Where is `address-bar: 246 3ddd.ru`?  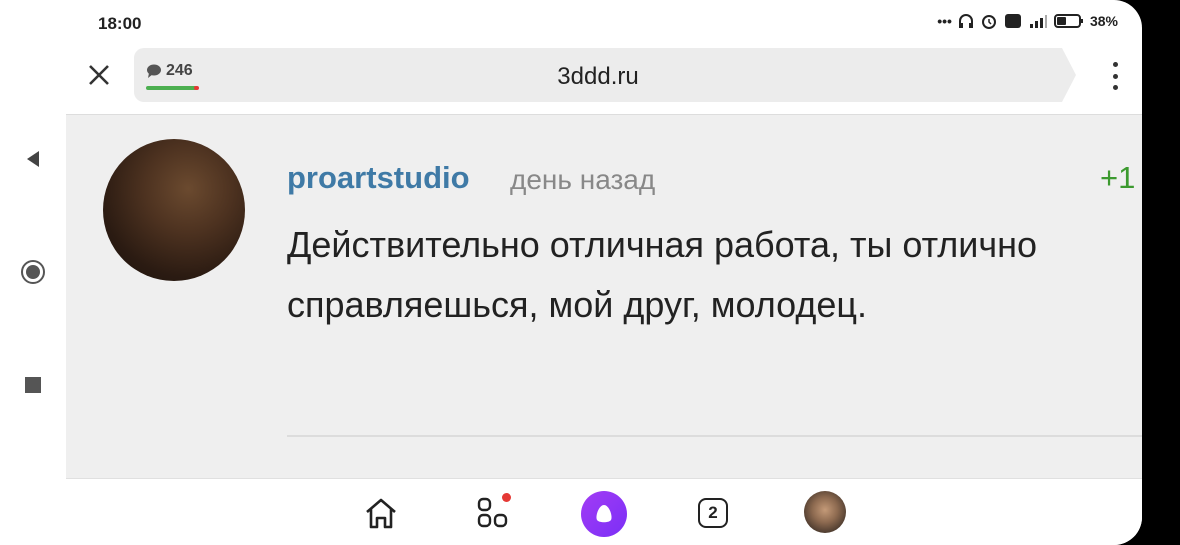 address-bar: 246 3ddd.ru is located at coordinates (598, 75).